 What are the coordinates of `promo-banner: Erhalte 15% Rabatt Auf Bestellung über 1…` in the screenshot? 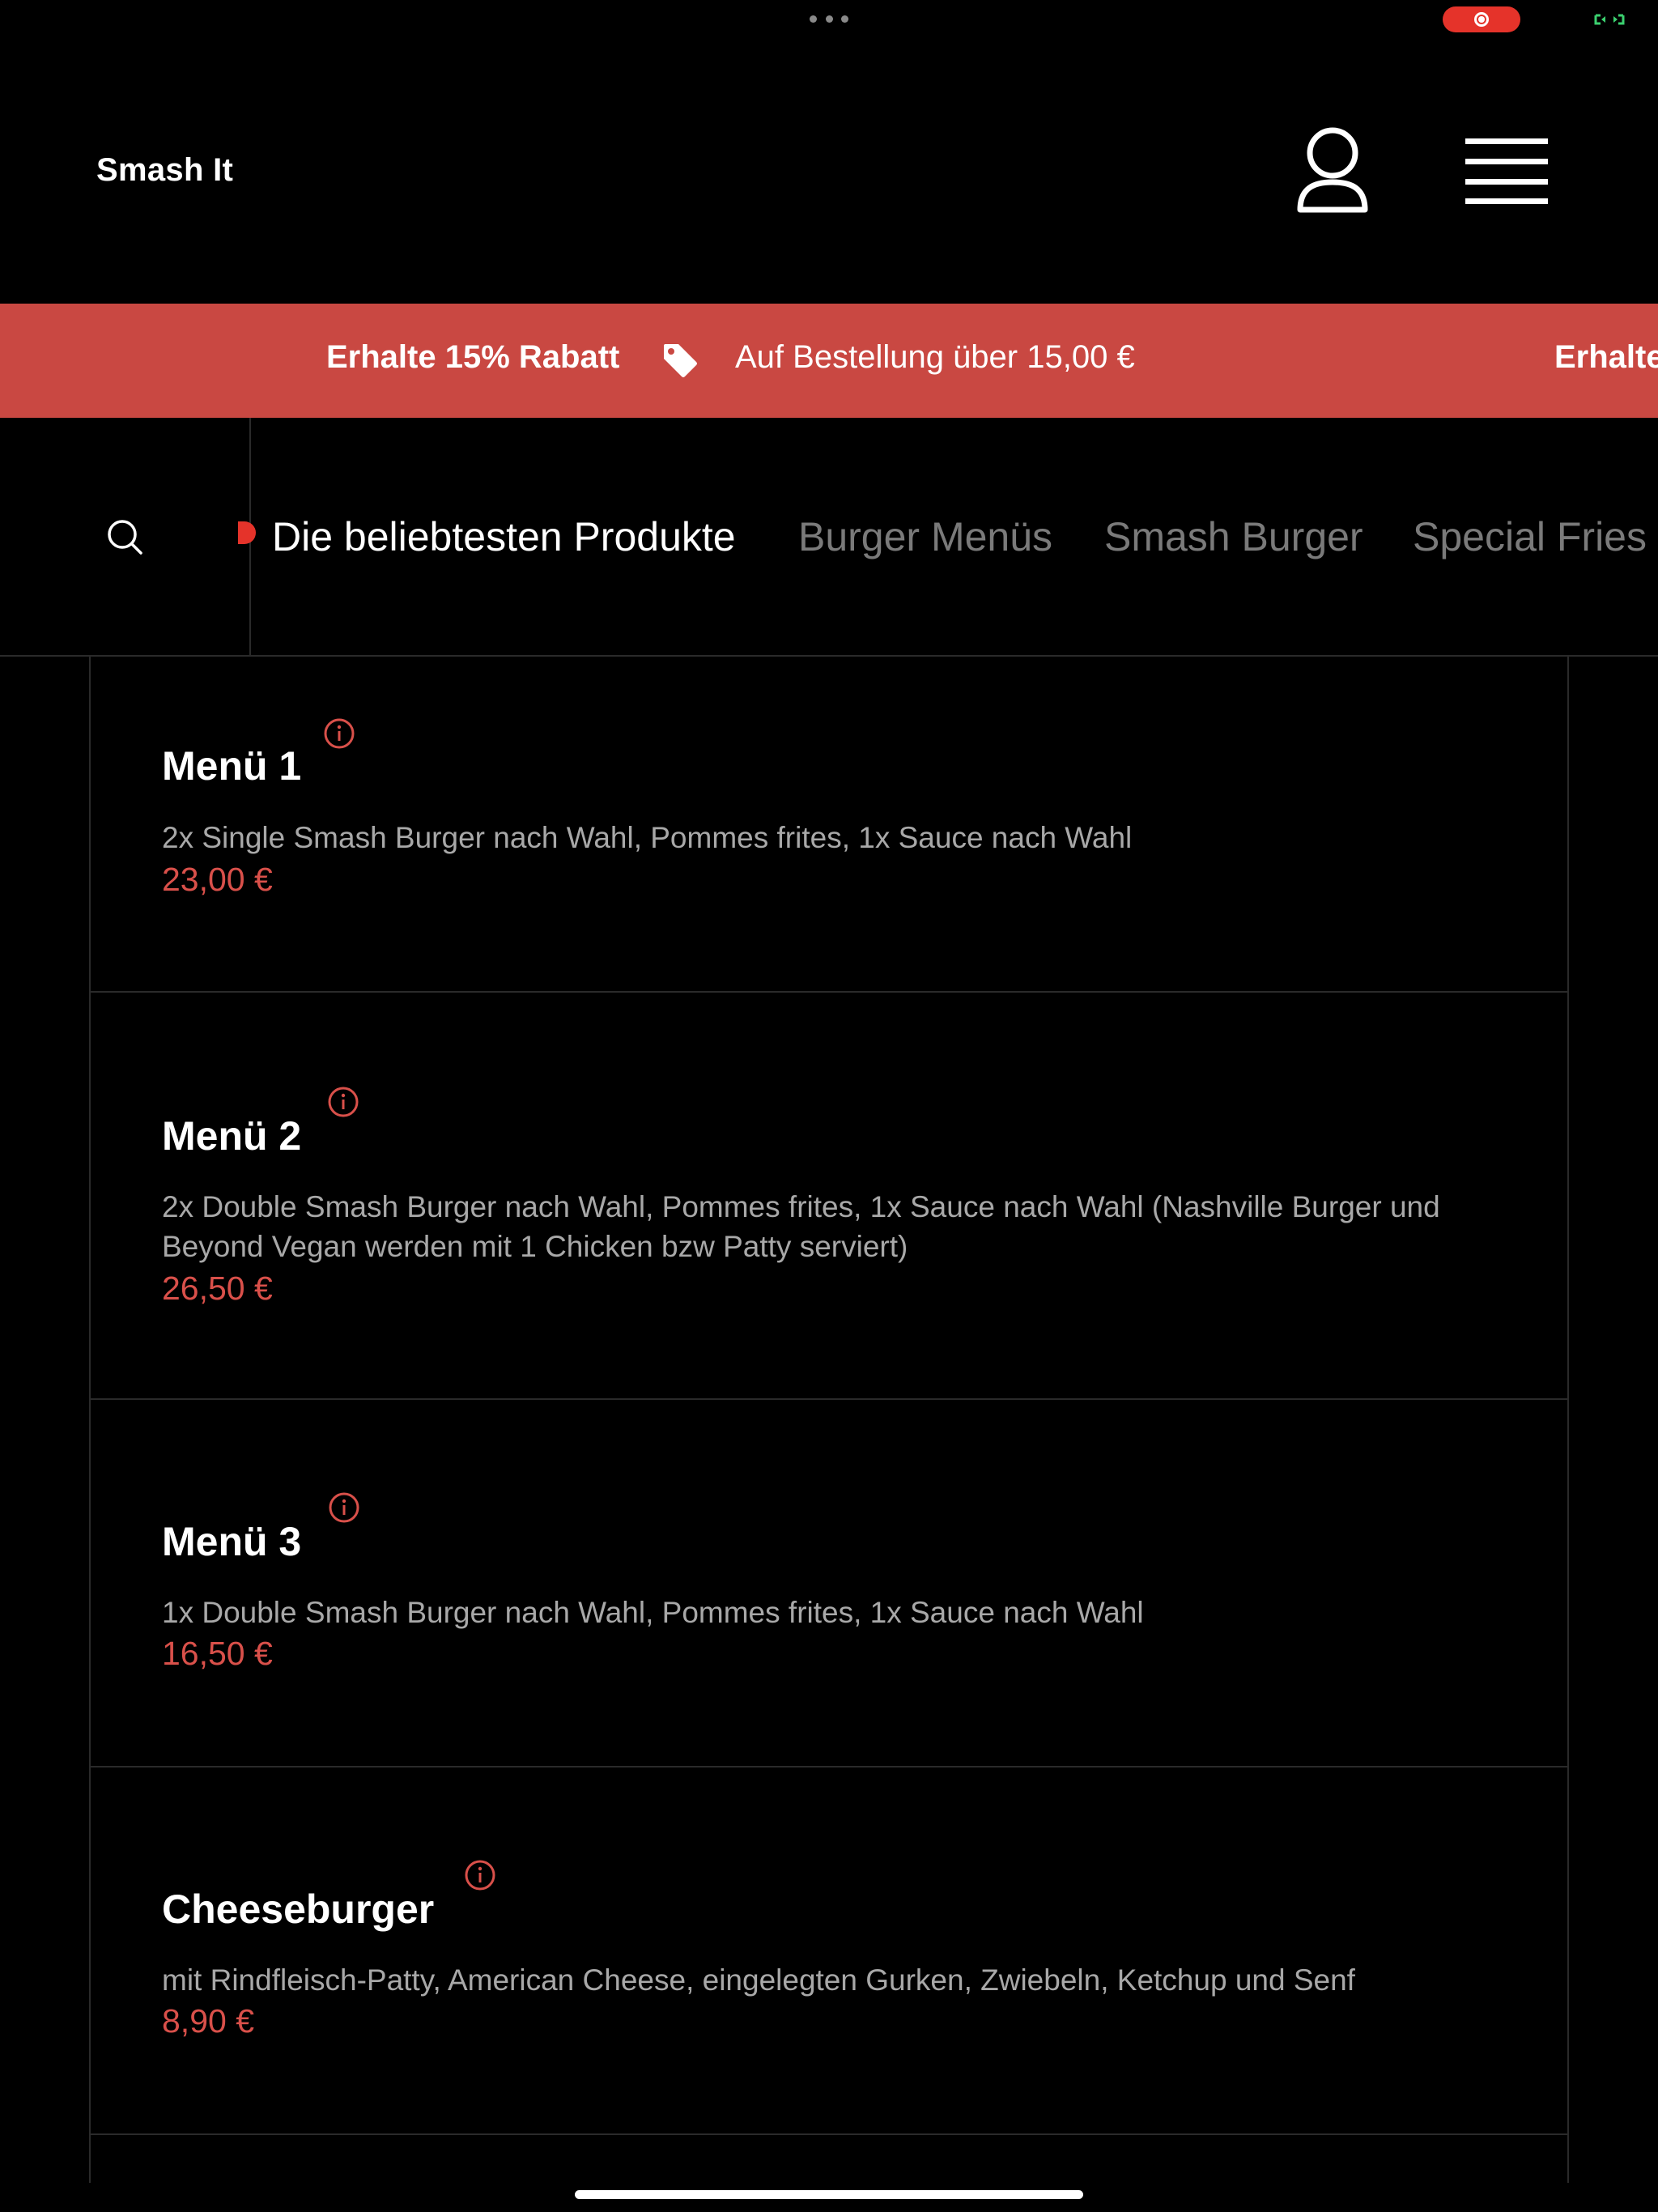 It's located at (829, 361).